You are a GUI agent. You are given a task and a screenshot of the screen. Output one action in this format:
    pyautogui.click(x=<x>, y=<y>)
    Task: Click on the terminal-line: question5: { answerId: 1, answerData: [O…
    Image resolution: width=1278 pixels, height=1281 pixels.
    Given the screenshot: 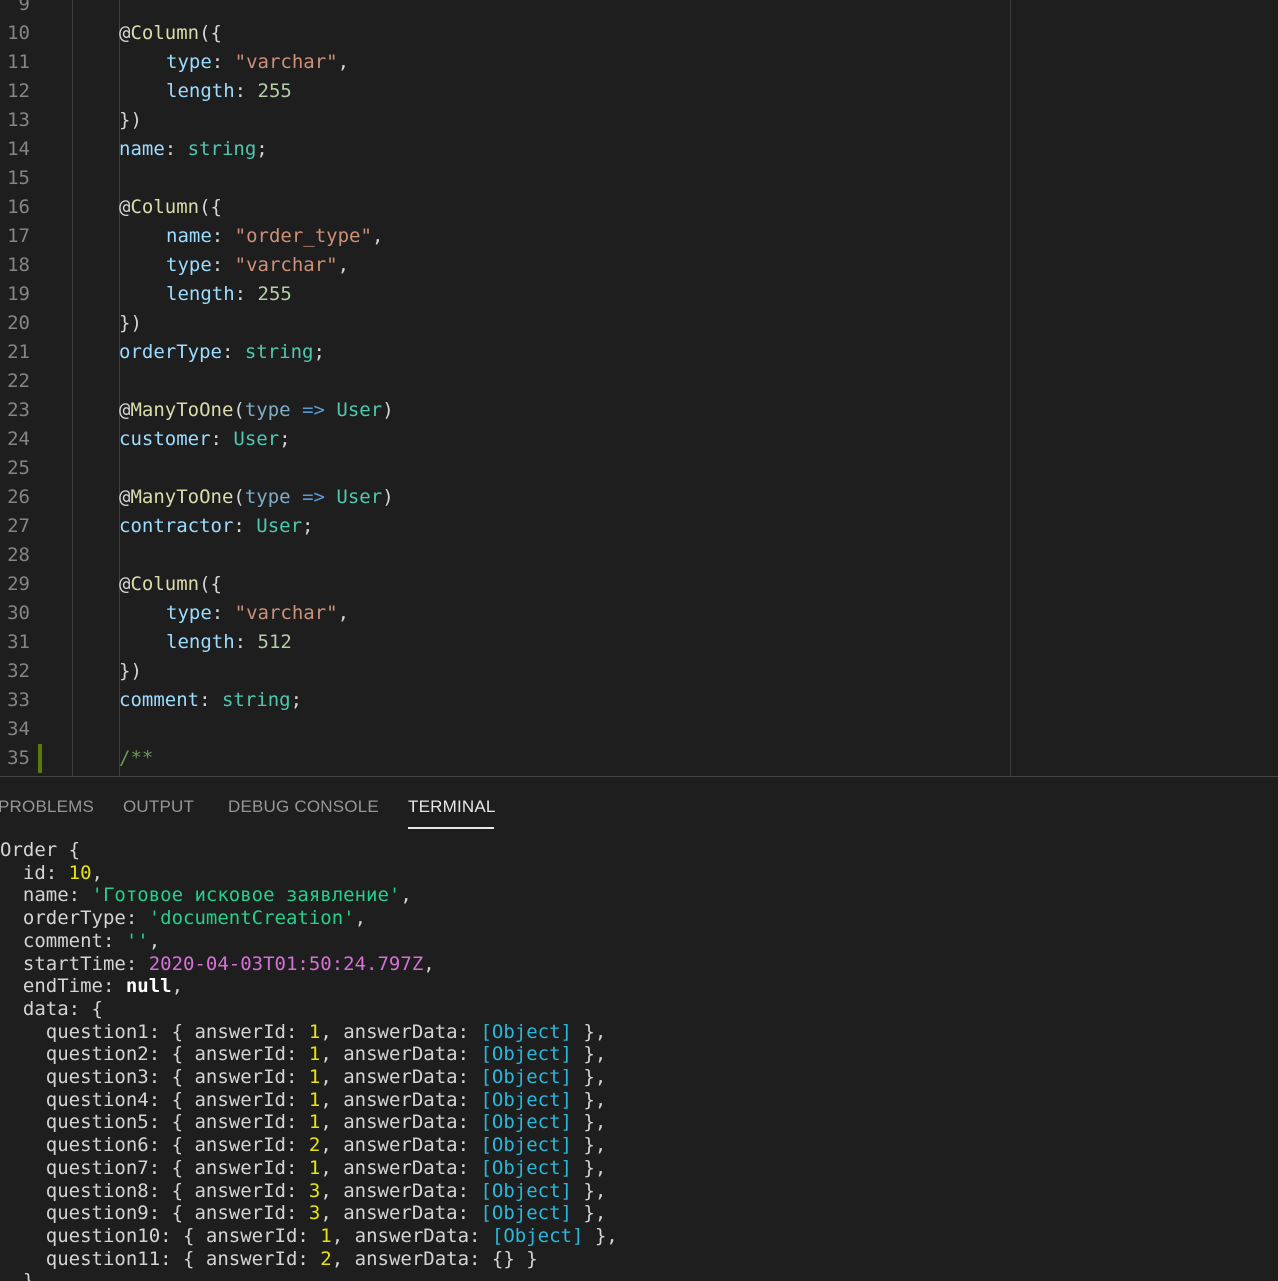 What is the action you would take?
    pyautogui.click(x=303, y=1122)
    